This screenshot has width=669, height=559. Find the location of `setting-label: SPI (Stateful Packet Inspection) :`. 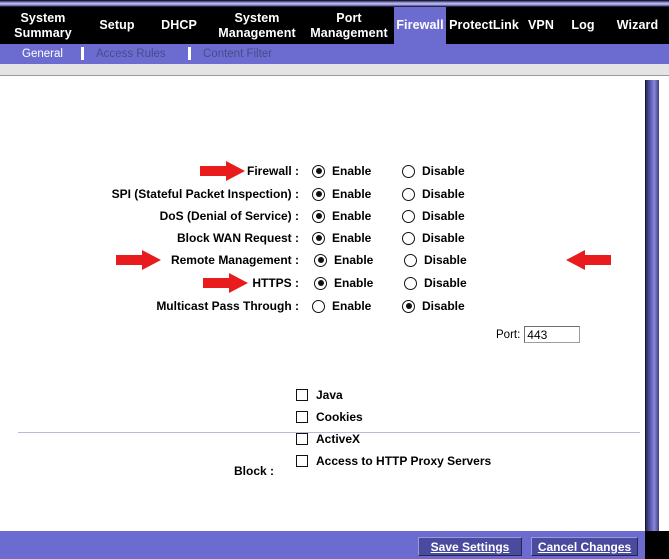

setting-label: SPI (Stateful Packet Inspection) : is located at coordinates (205, 194).